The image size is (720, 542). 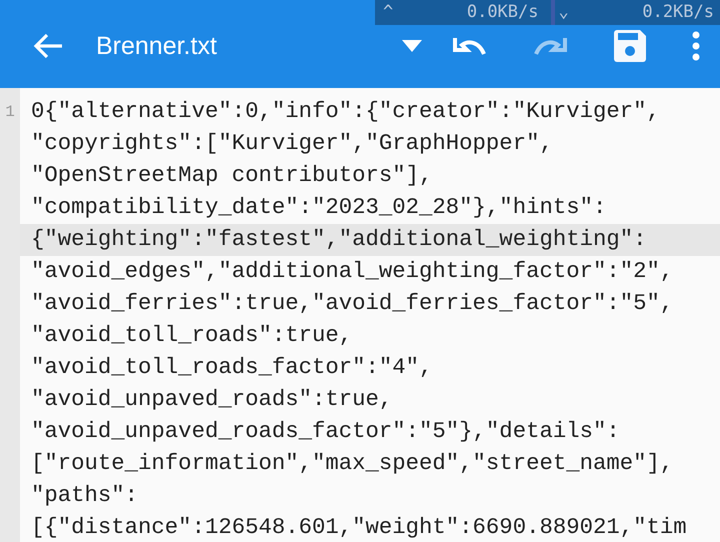 I want to click on download-rate: 0.2KB/s, so click(x=678, y=12).